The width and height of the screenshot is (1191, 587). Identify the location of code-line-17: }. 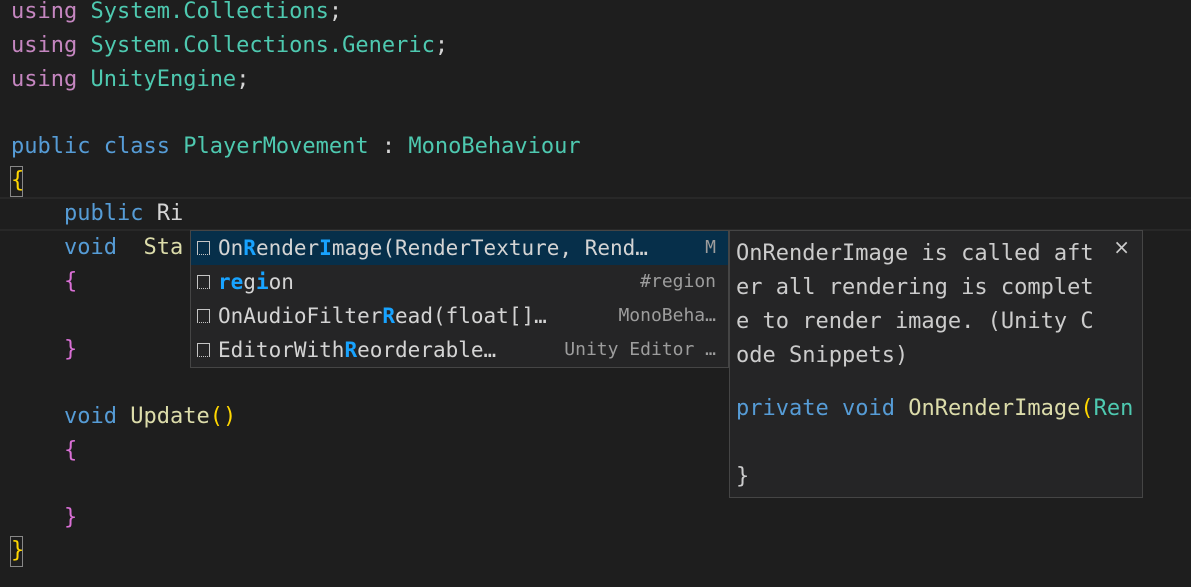
(18, 550).